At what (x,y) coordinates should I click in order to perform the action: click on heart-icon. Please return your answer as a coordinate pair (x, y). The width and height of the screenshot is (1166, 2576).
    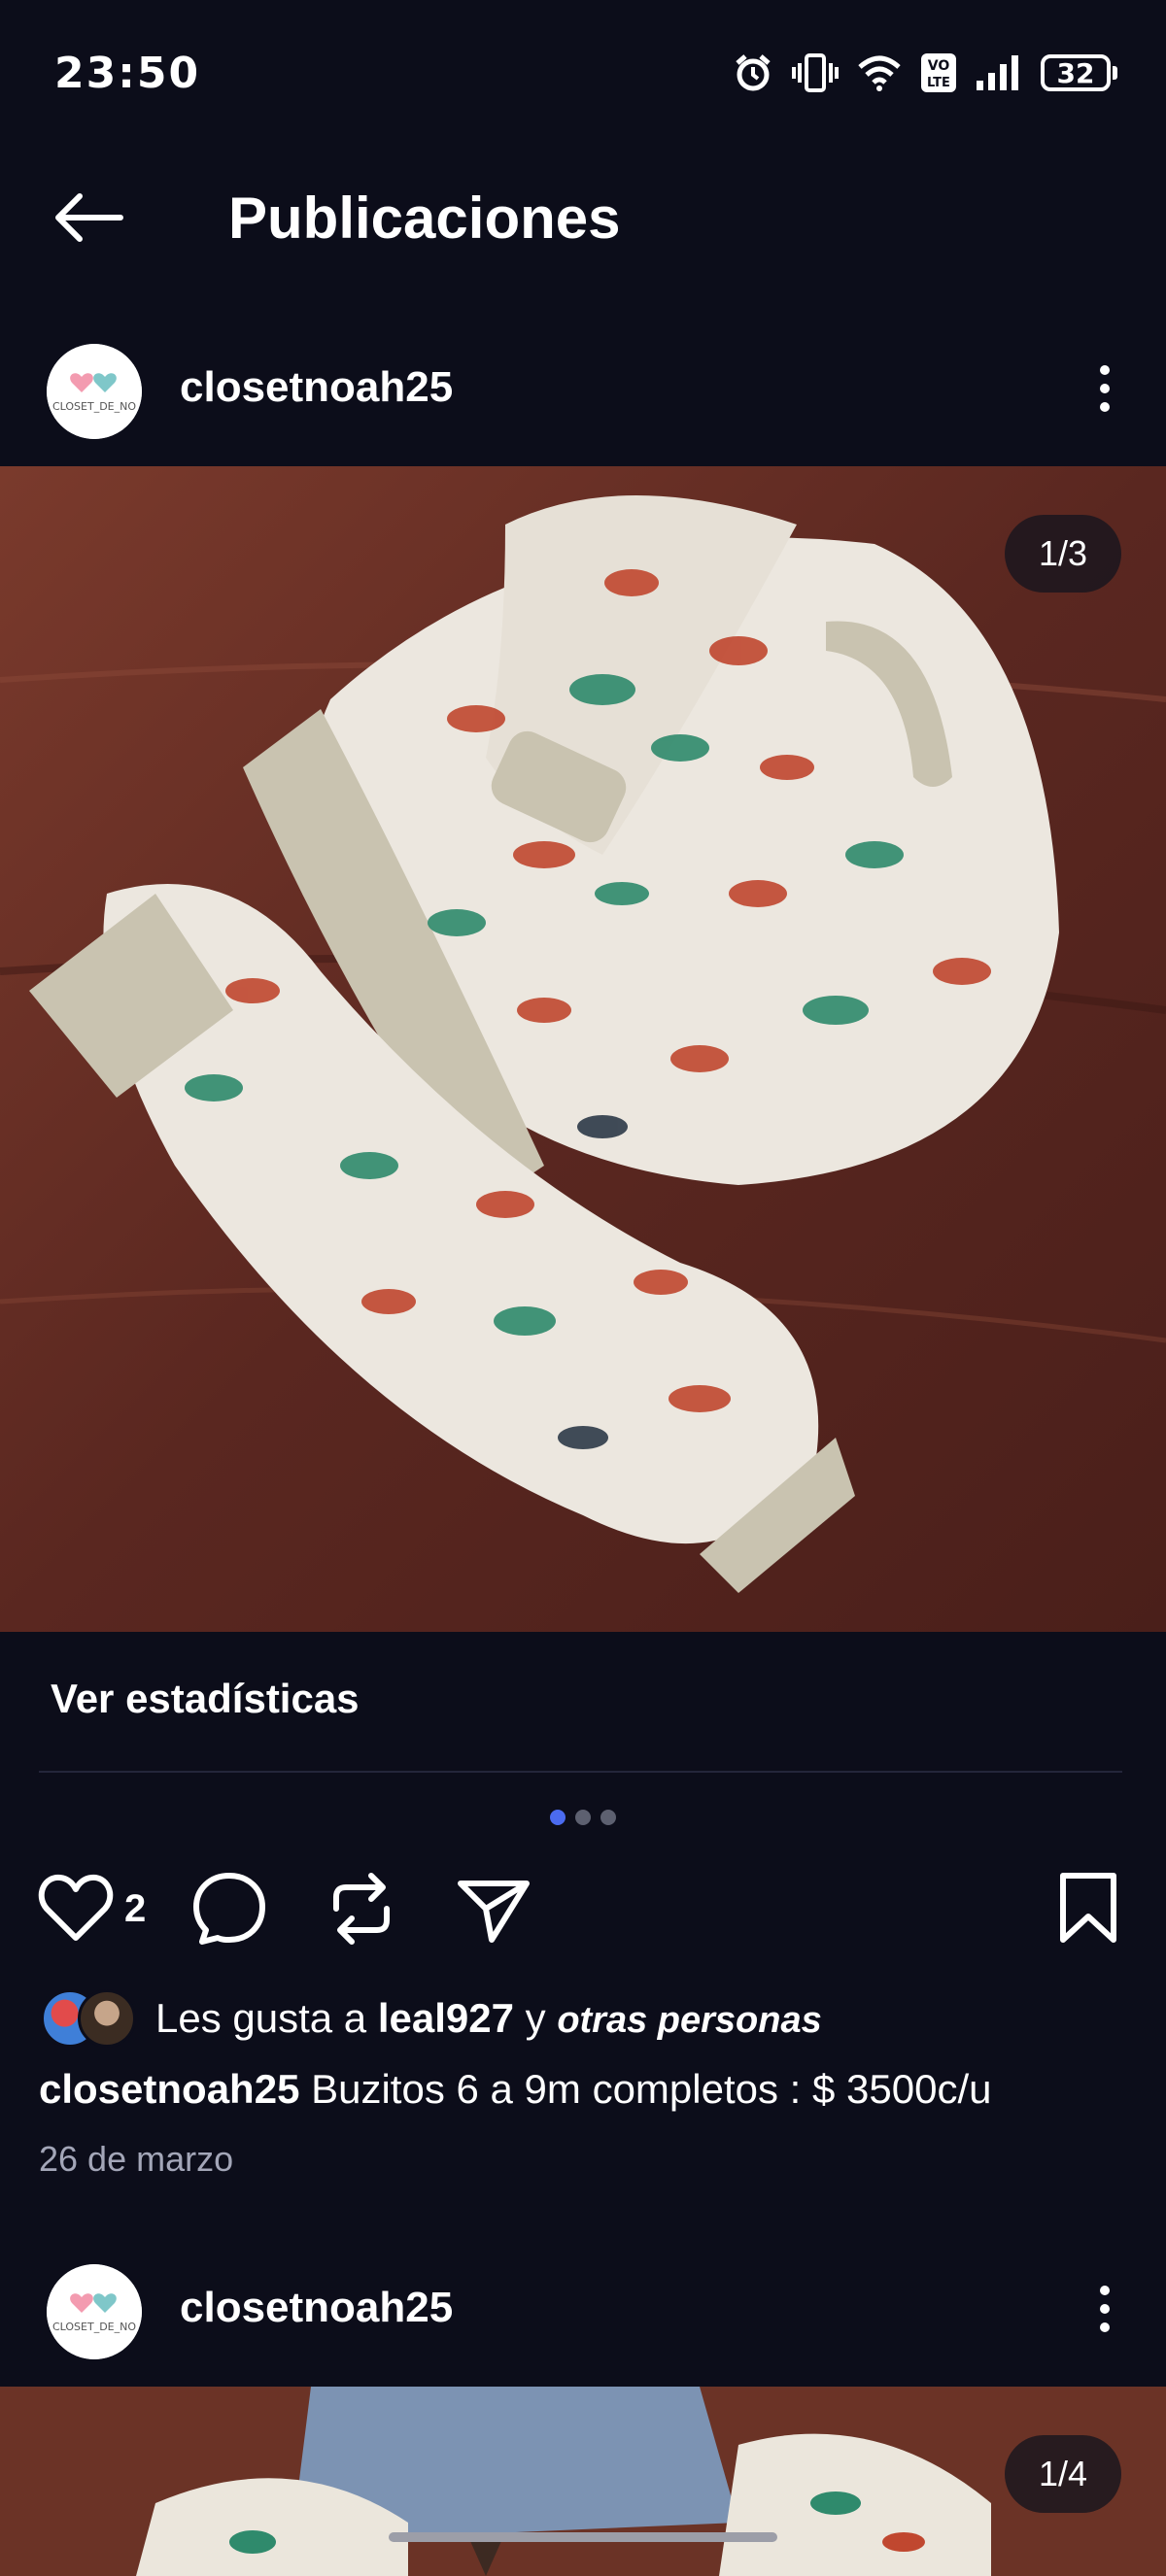
    Looking at the image, I should click on (76, 1907).